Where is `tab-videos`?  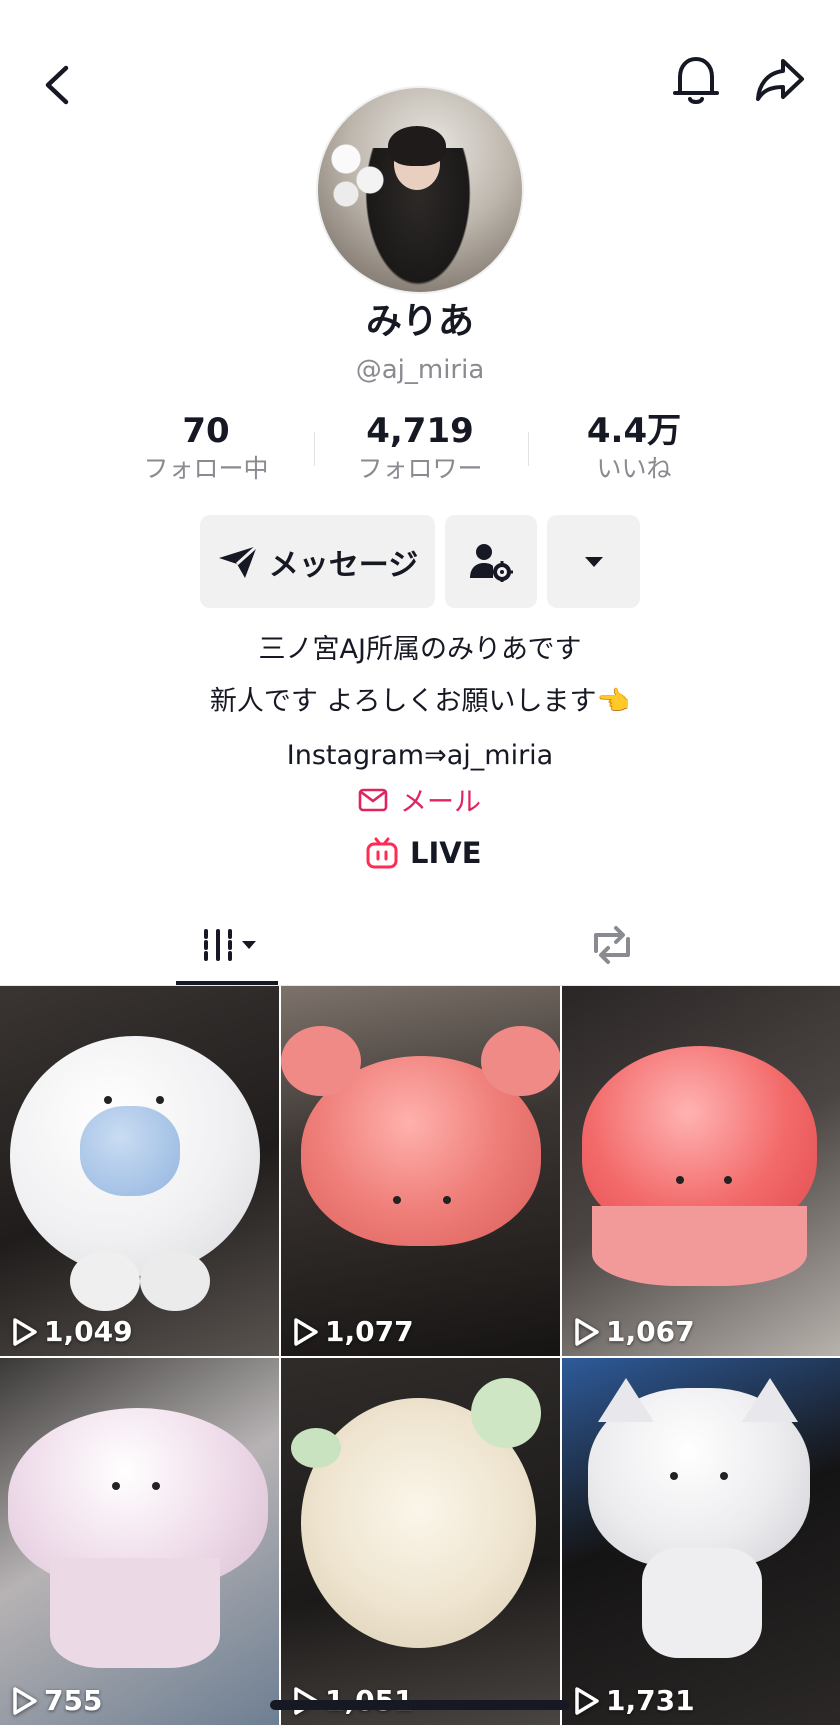
tab-videos is located at coordinates (227, 945).